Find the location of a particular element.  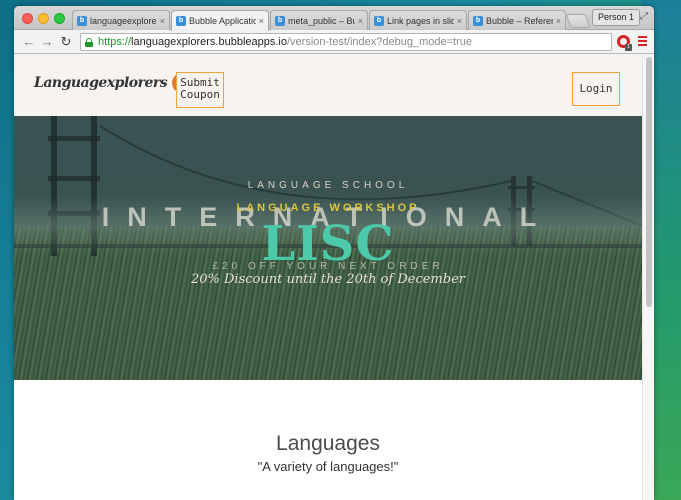

url-host: languagexplorers.bubbleapps.io is located at coordinates (209, 42).